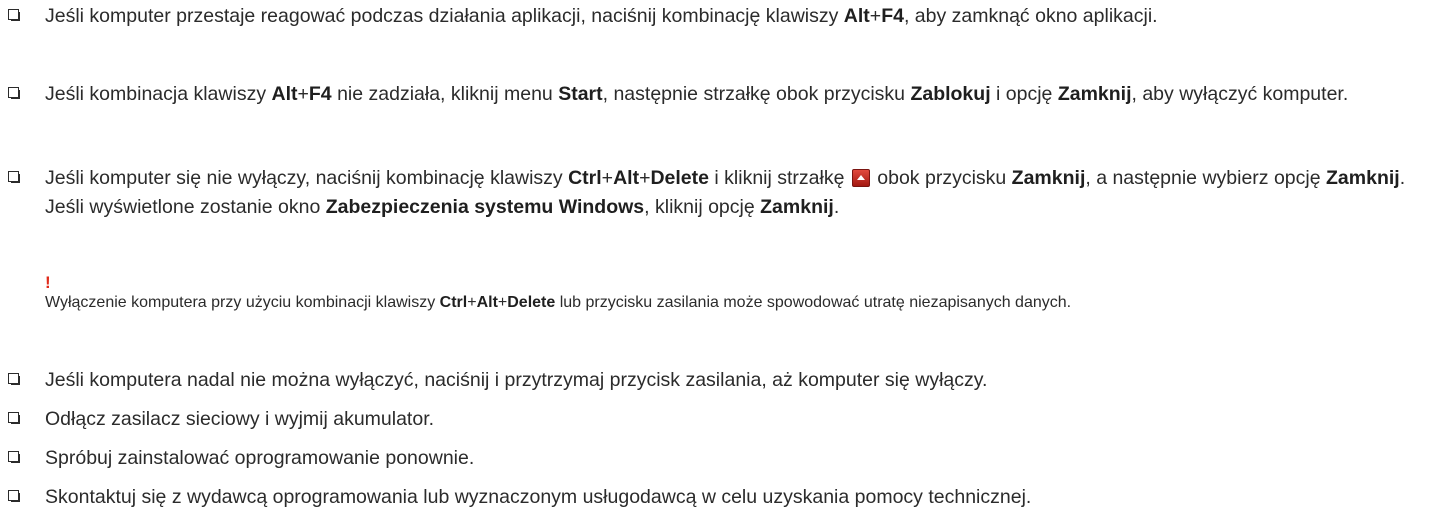  What do you see at coordinates (1048, 178) in the screenshot?
I see `shutdown-button-label: Zamknij` at bounding box center [1048, 178].